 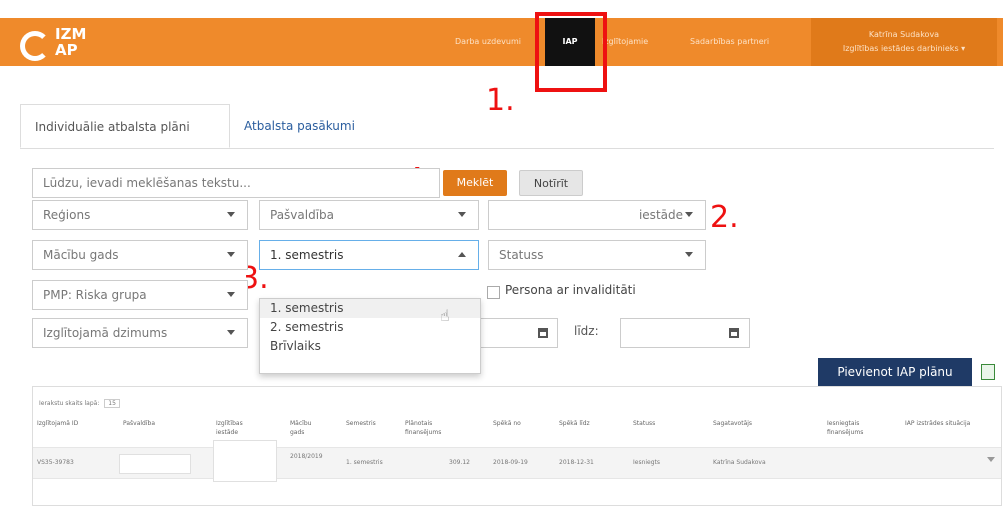 What do you see at coordinates (597, 215) in the screenshot?
I see `institution-select: iestāde` at bounding box center [597, 215].